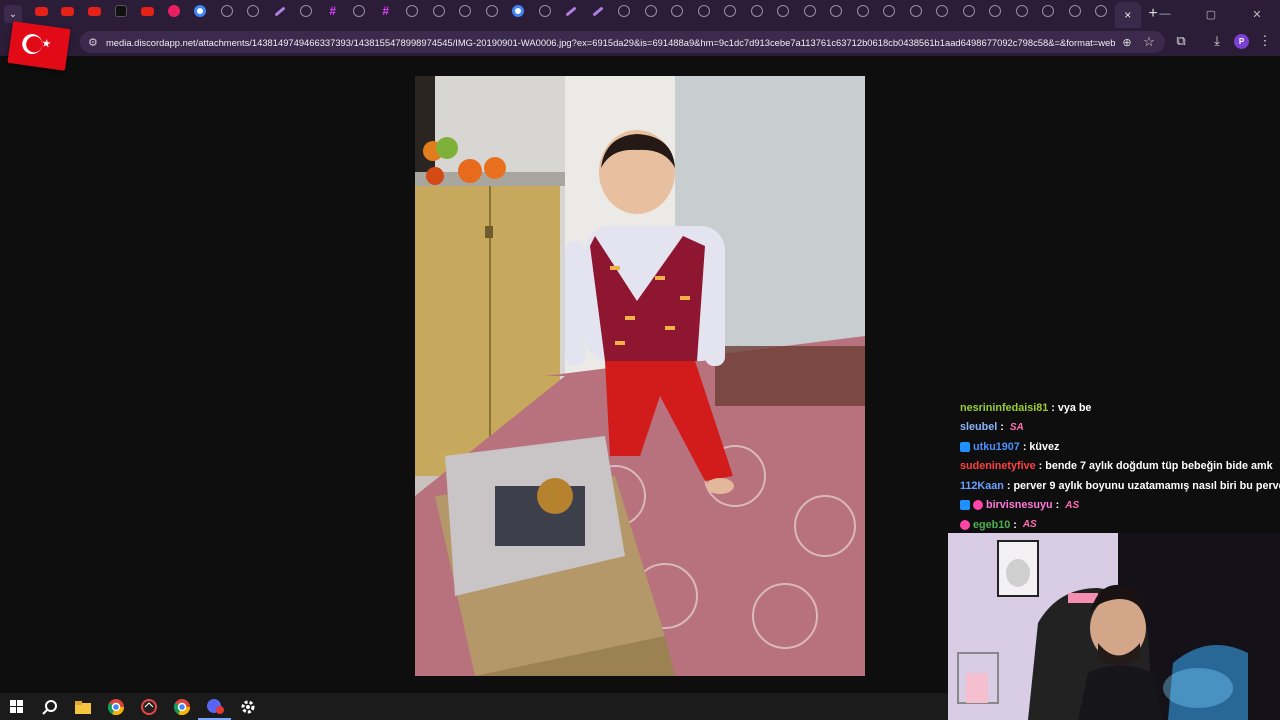 This screenshot has height=720, width=1280. I want to click on menu-kebab-icon: ⋮, so click(1265, 41).